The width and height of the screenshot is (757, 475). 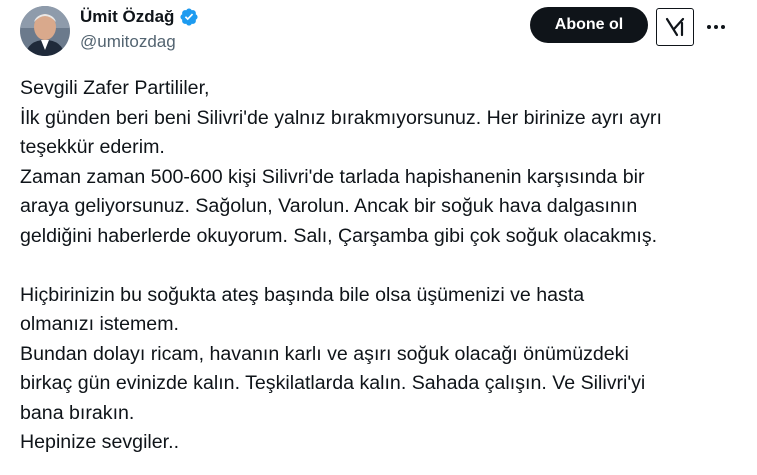 What do you see at coordinates (115, 88) in the screenshot?
I see `tweet-line: Sevgili Zafer Partililer,` at bounding box center [115, 88].